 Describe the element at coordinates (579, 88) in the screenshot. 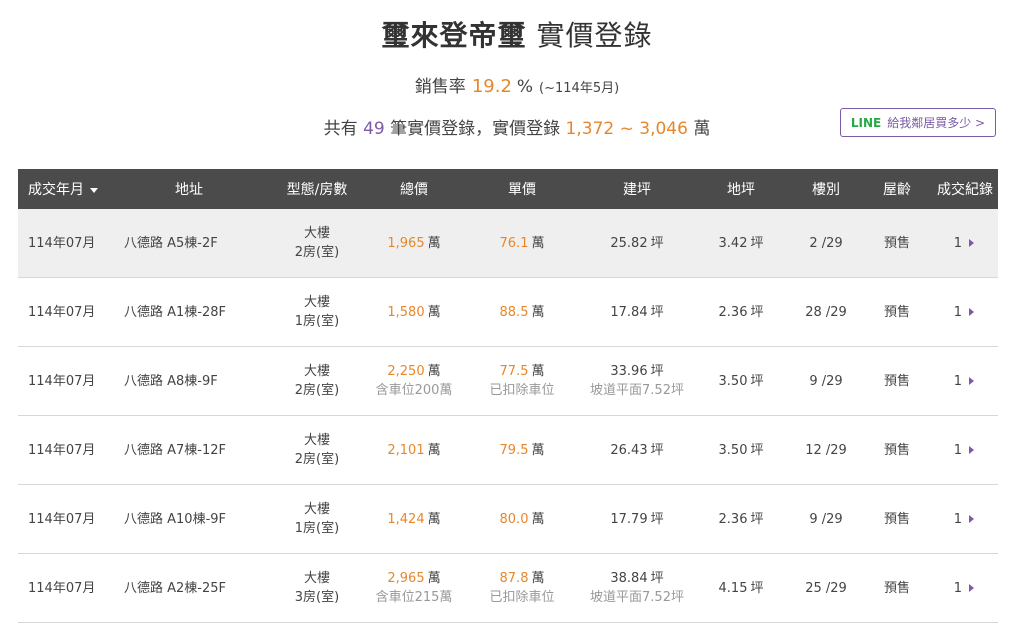

I see `sales-rate-period: (~114年5月)` at that location.